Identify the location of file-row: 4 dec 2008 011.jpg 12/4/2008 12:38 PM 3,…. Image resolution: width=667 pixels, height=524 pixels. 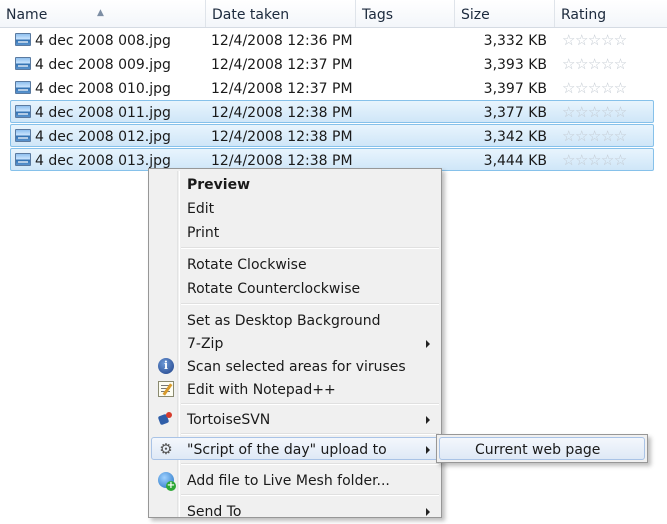
(332, 111).